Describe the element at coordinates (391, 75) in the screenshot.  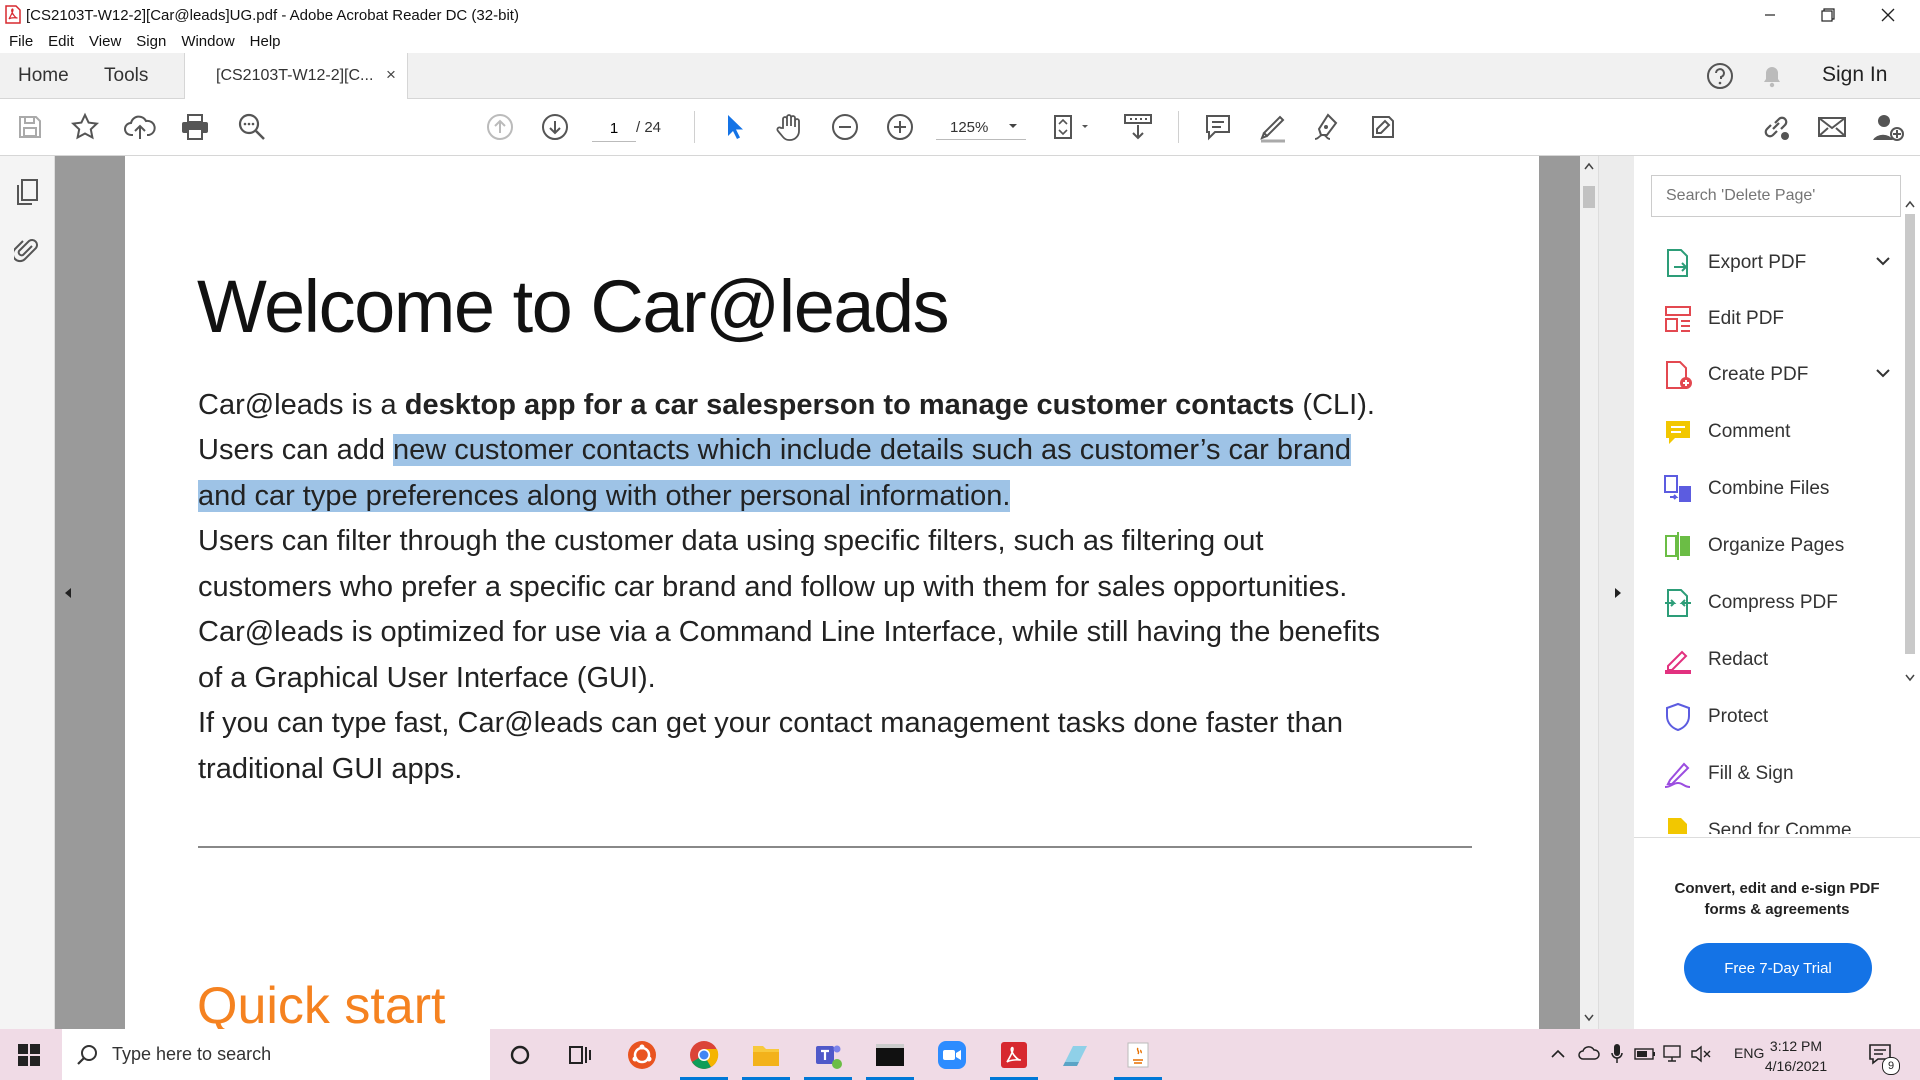
I see `tab-close-button: ×` at that location.